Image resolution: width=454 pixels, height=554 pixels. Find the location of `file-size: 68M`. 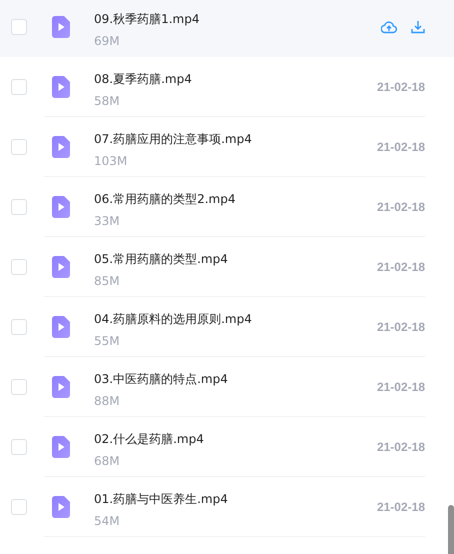

file-size: 68M is located at coordinates (107, 461).